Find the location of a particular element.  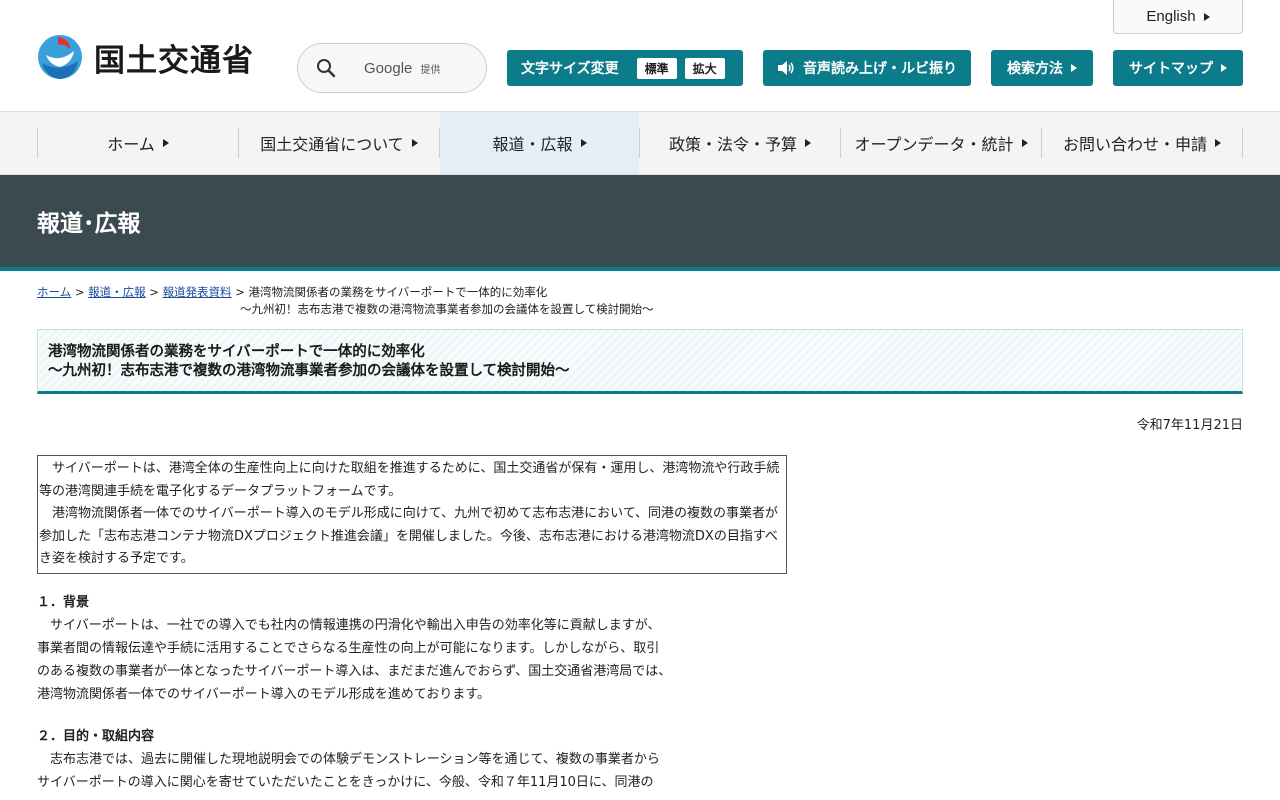

nav-item-press: 報道・広報 is located at coordinates (539, 143).